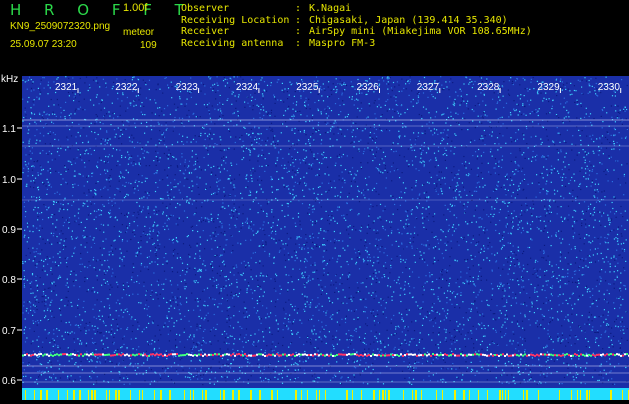  Describe the element at coordinates (43, 44) in the screenshot. I see `date-time: 25.09.07 23:20` at that location.